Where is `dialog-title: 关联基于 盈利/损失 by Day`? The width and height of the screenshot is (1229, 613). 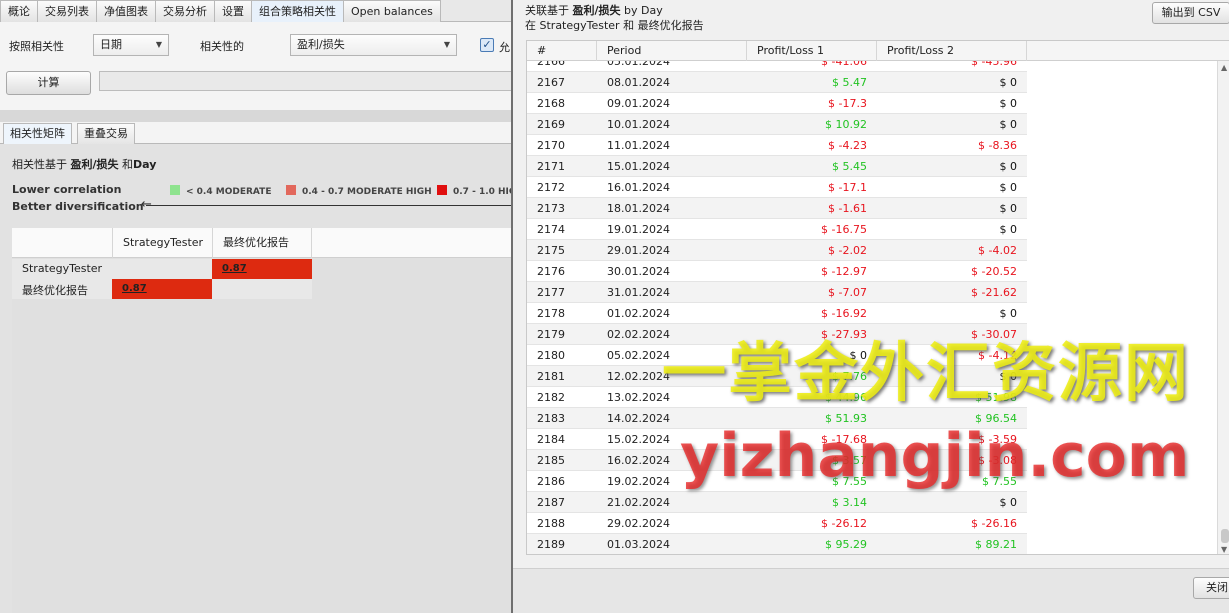 dialog-title: 关联基于 盈利/损失 by Day is located at coordinates (594, 10).